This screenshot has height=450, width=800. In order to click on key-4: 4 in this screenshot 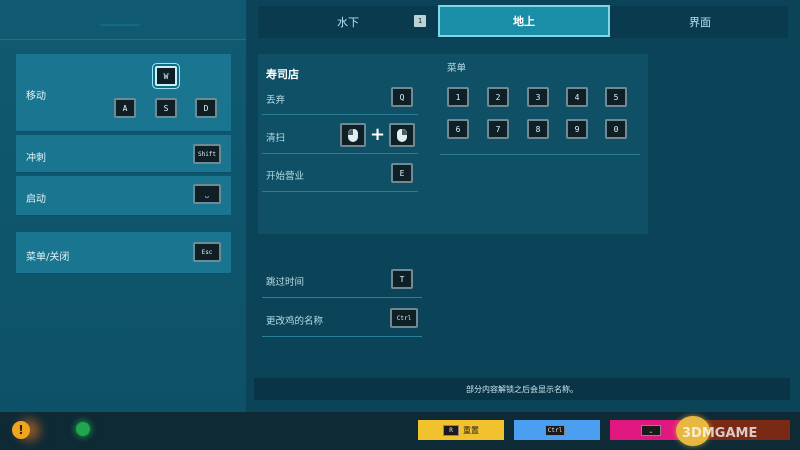, I will do `click(577, 97)`.